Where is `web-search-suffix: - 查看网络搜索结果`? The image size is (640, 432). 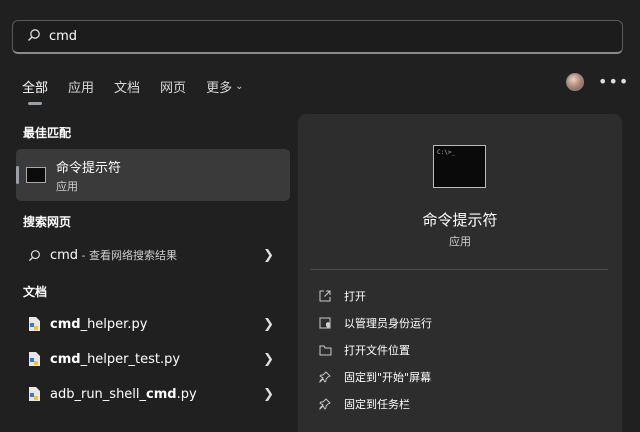 web-search-suffix: - 查看网络搜索结果 is located at coordinates (128, 255).